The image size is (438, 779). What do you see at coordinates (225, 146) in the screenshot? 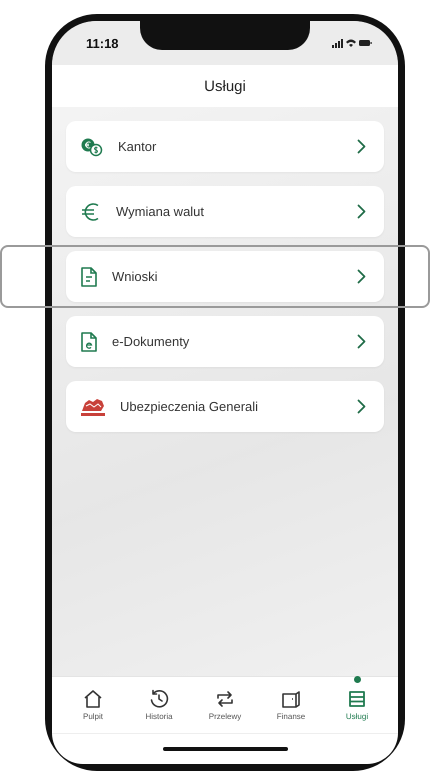
I see `service-item: Kantor` at bounding box center [225, 146].